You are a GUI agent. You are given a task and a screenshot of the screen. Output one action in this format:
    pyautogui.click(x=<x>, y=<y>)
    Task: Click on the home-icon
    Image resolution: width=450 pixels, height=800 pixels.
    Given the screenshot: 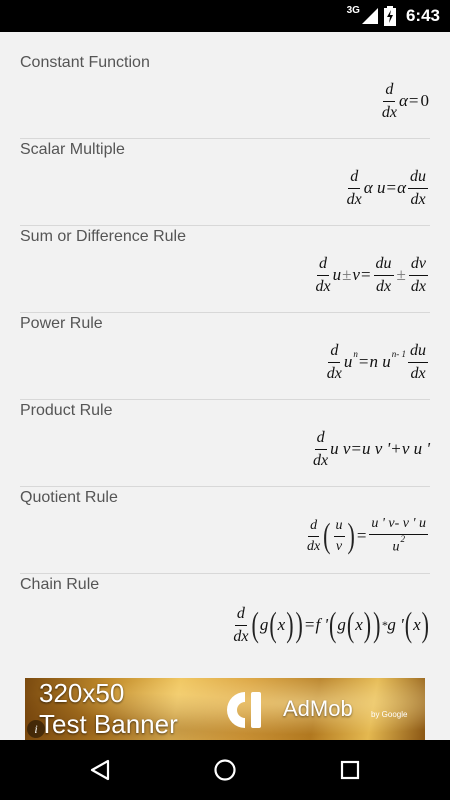 What is the action you would take?
    pyautogui.click(x=225, y=770)
    